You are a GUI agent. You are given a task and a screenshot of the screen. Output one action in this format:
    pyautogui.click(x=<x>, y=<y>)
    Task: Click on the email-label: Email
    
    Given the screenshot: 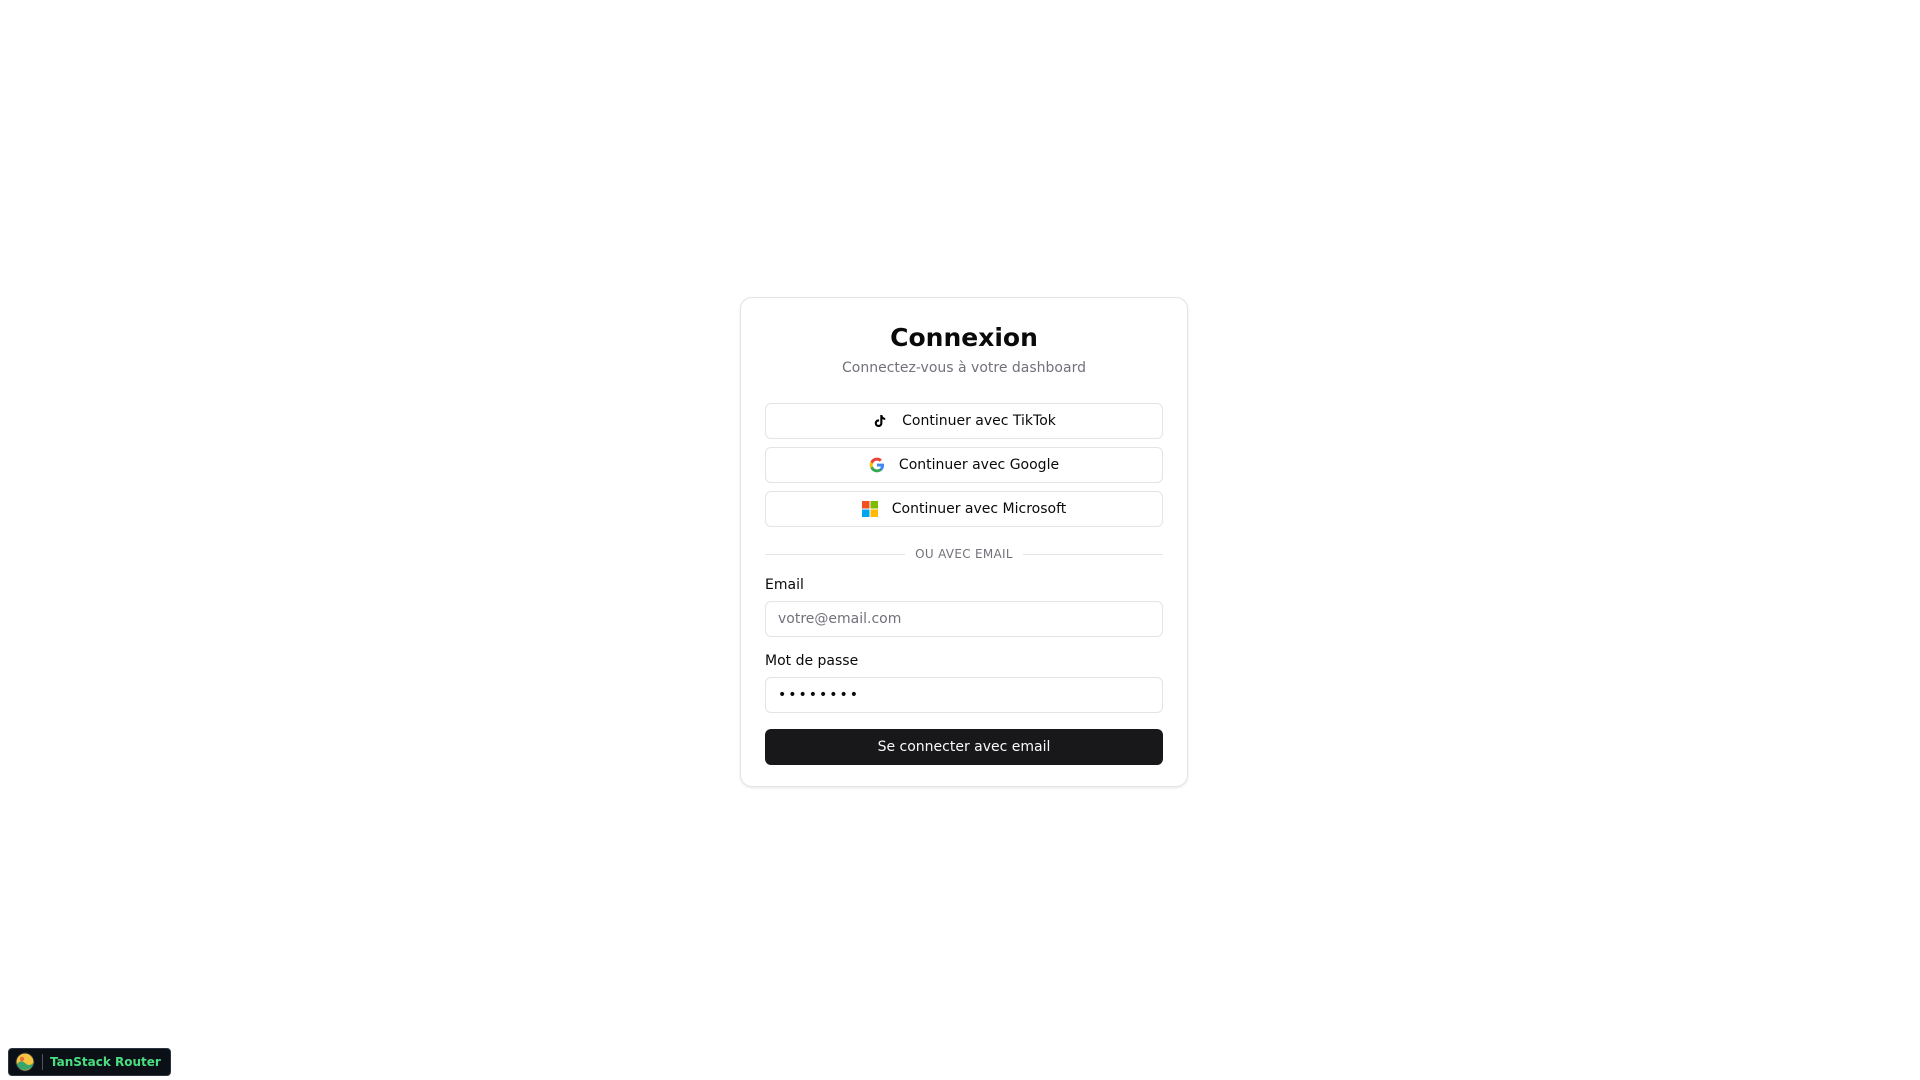 What is the action you would take?
    pyautogui.click(x=784, y=585)
    